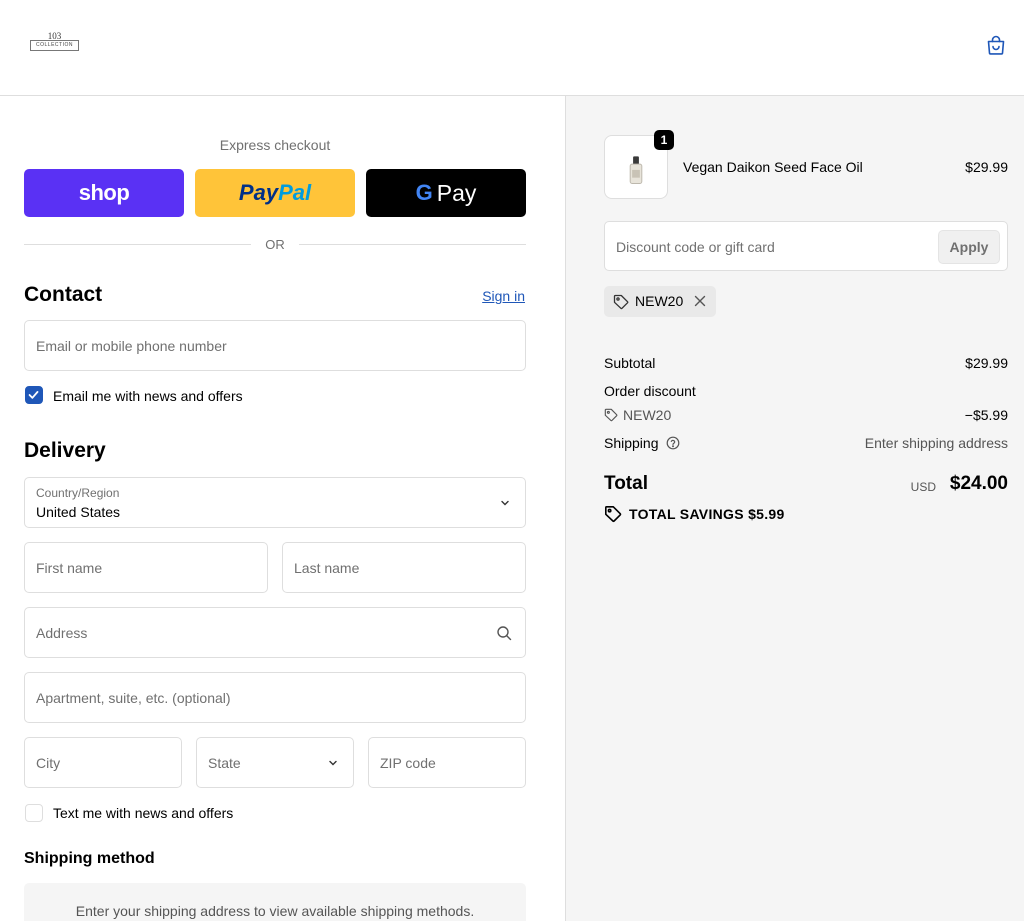 Image resolution: width=1024 pixels, height=921 pixels. What do you see at coordinates (78, 512) in the screenshot?
I see `country-value: United States` at bounding box center [78, 512].